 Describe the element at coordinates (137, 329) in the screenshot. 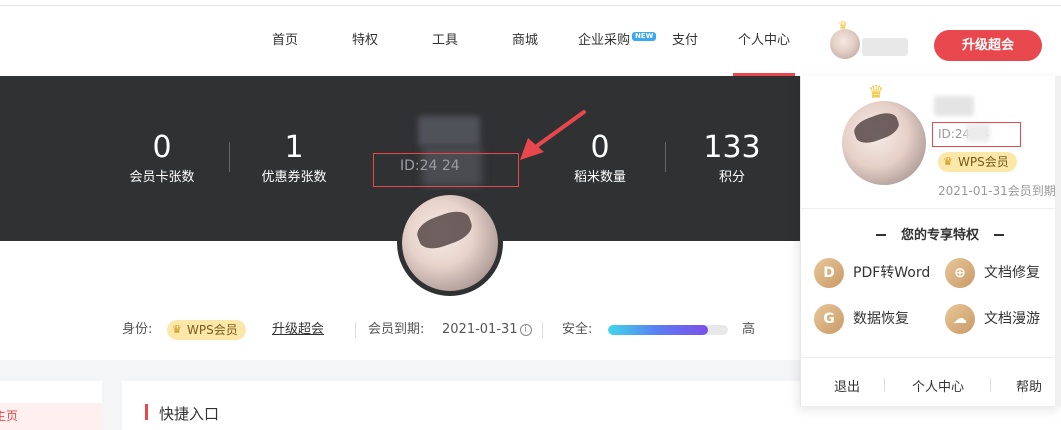

I see `identity-label: 身份:` at that location.